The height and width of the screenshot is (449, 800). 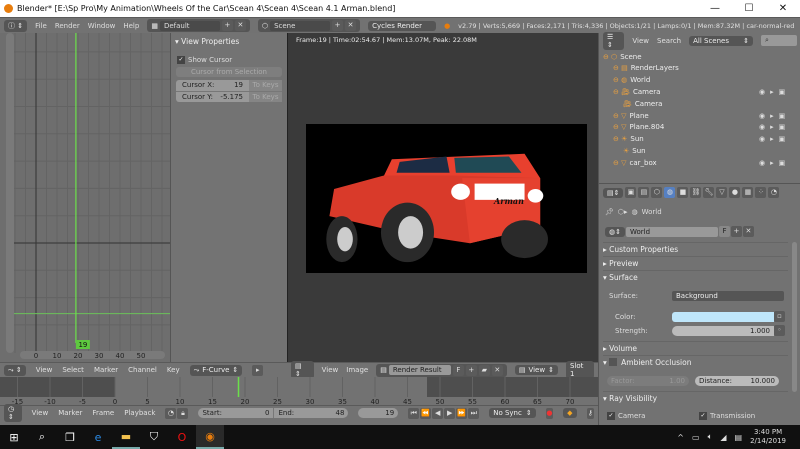 I want to click on render-engine-select: Cycles Render, so click(x=402, y=25).